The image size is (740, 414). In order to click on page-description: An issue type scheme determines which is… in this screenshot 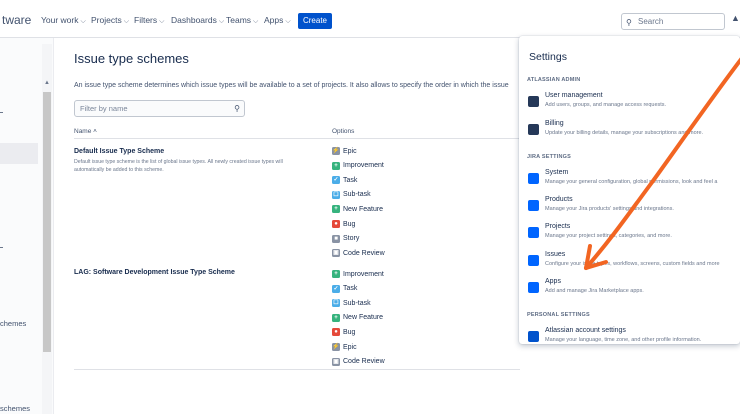, I will do `click(291, 85)`.